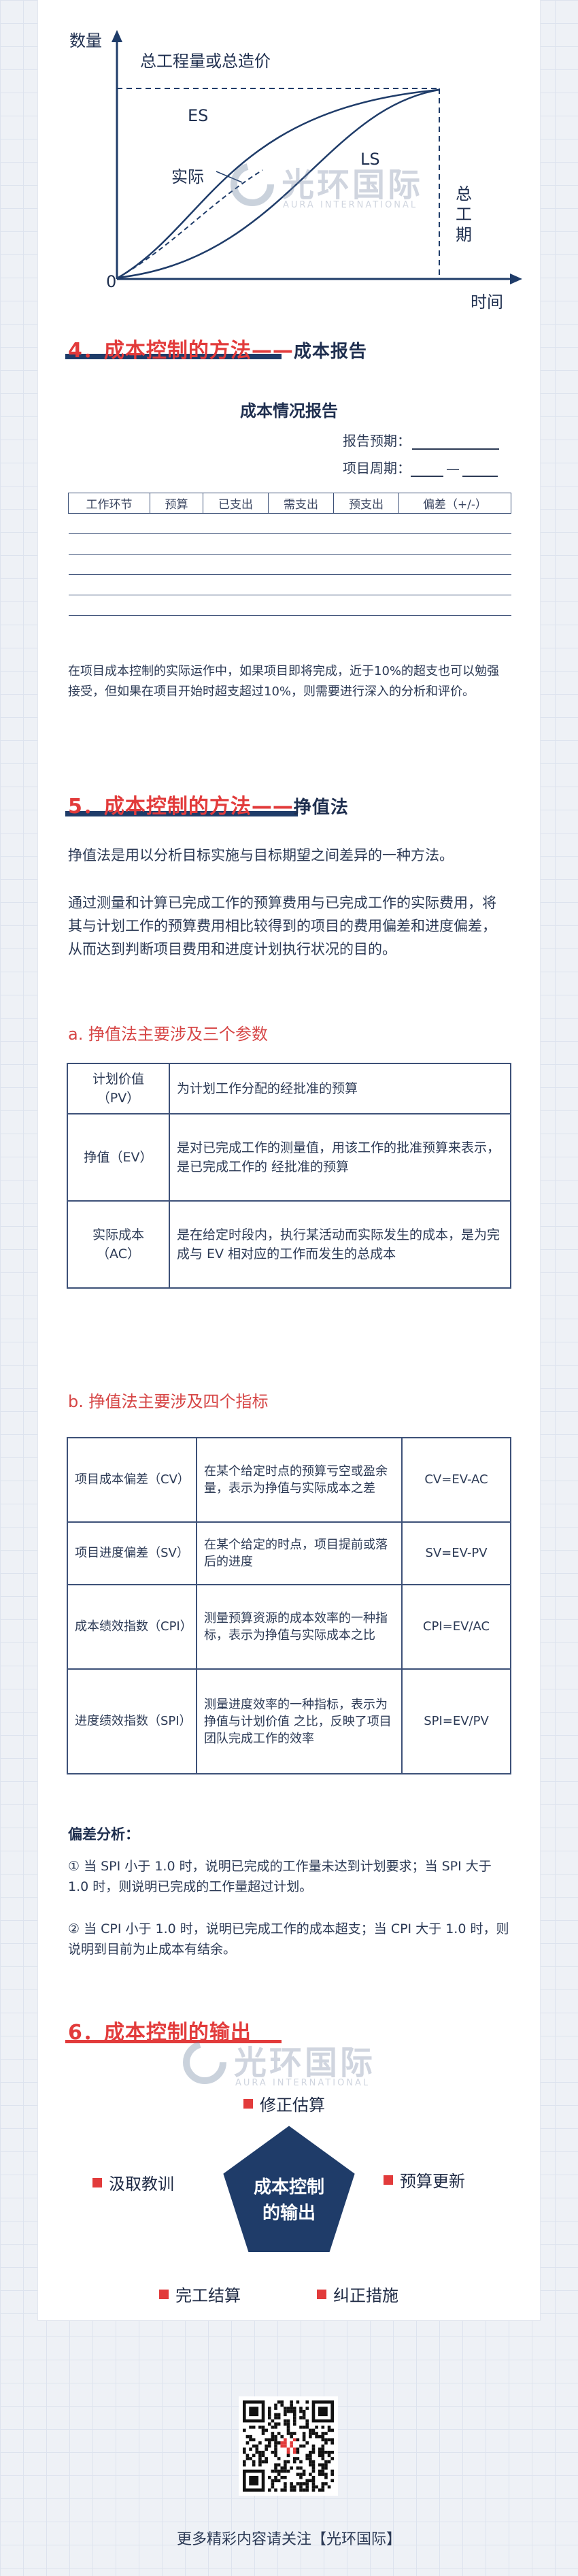 The image size is (578, 2576). I want to click on output-center-label: 成本控制 的输出, so click(289, 2201).